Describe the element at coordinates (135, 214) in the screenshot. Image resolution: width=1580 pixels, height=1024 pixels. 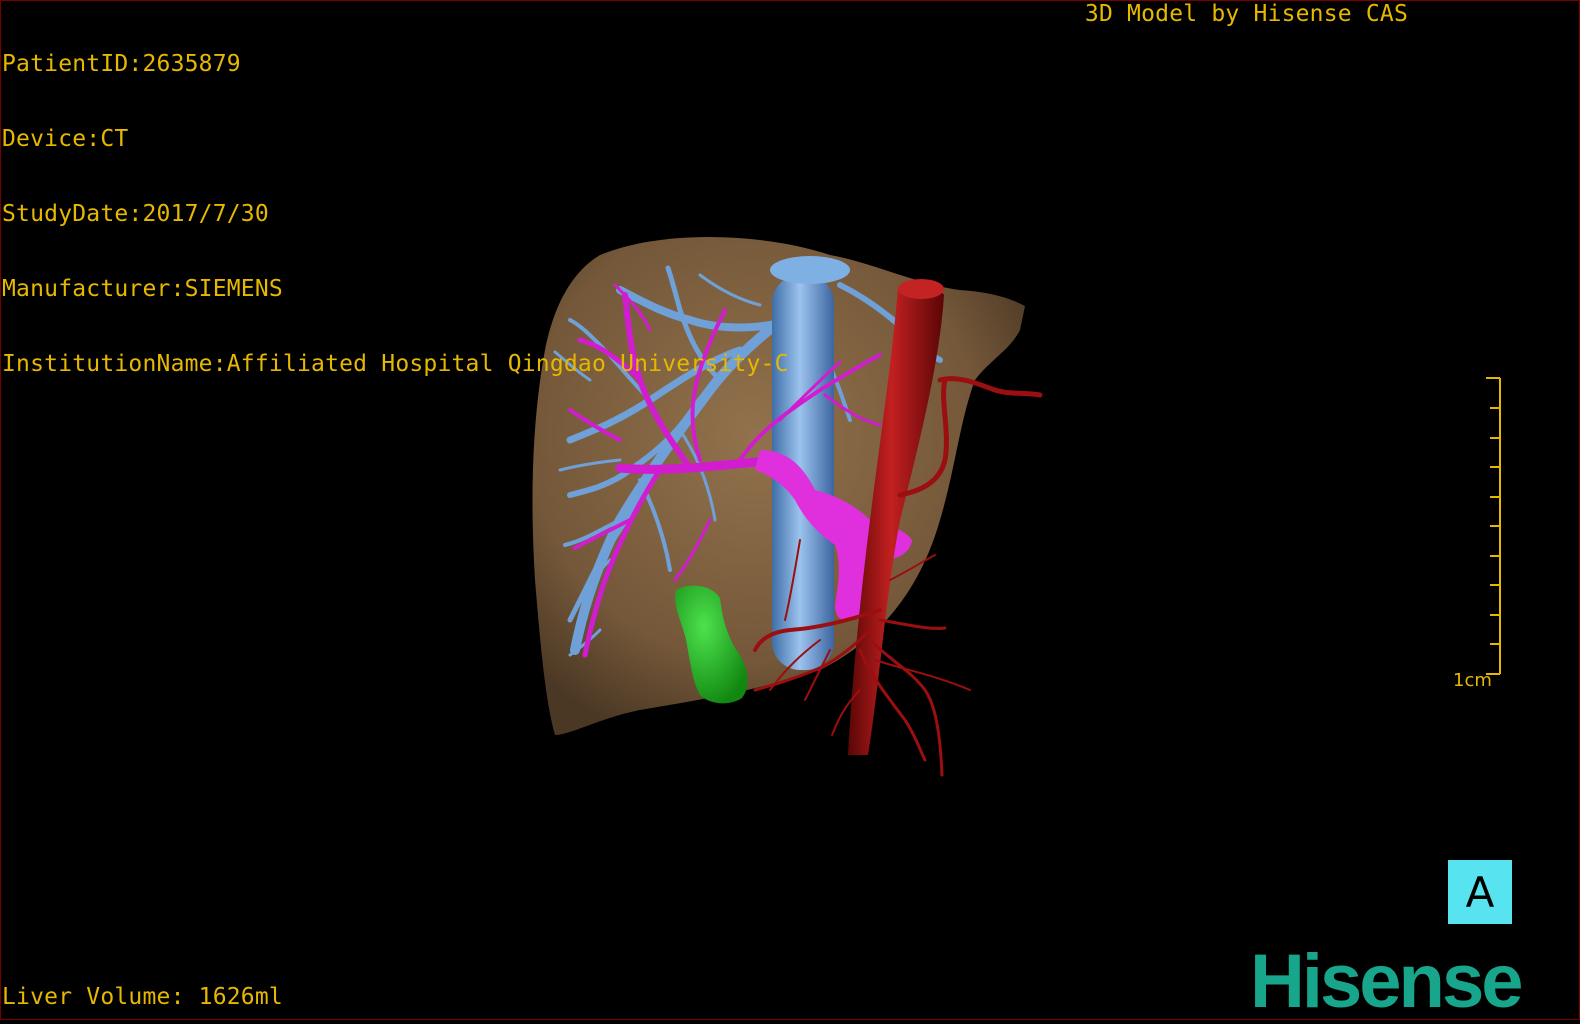
I see `study-date: StudyDate:2017/7/30` at that location.